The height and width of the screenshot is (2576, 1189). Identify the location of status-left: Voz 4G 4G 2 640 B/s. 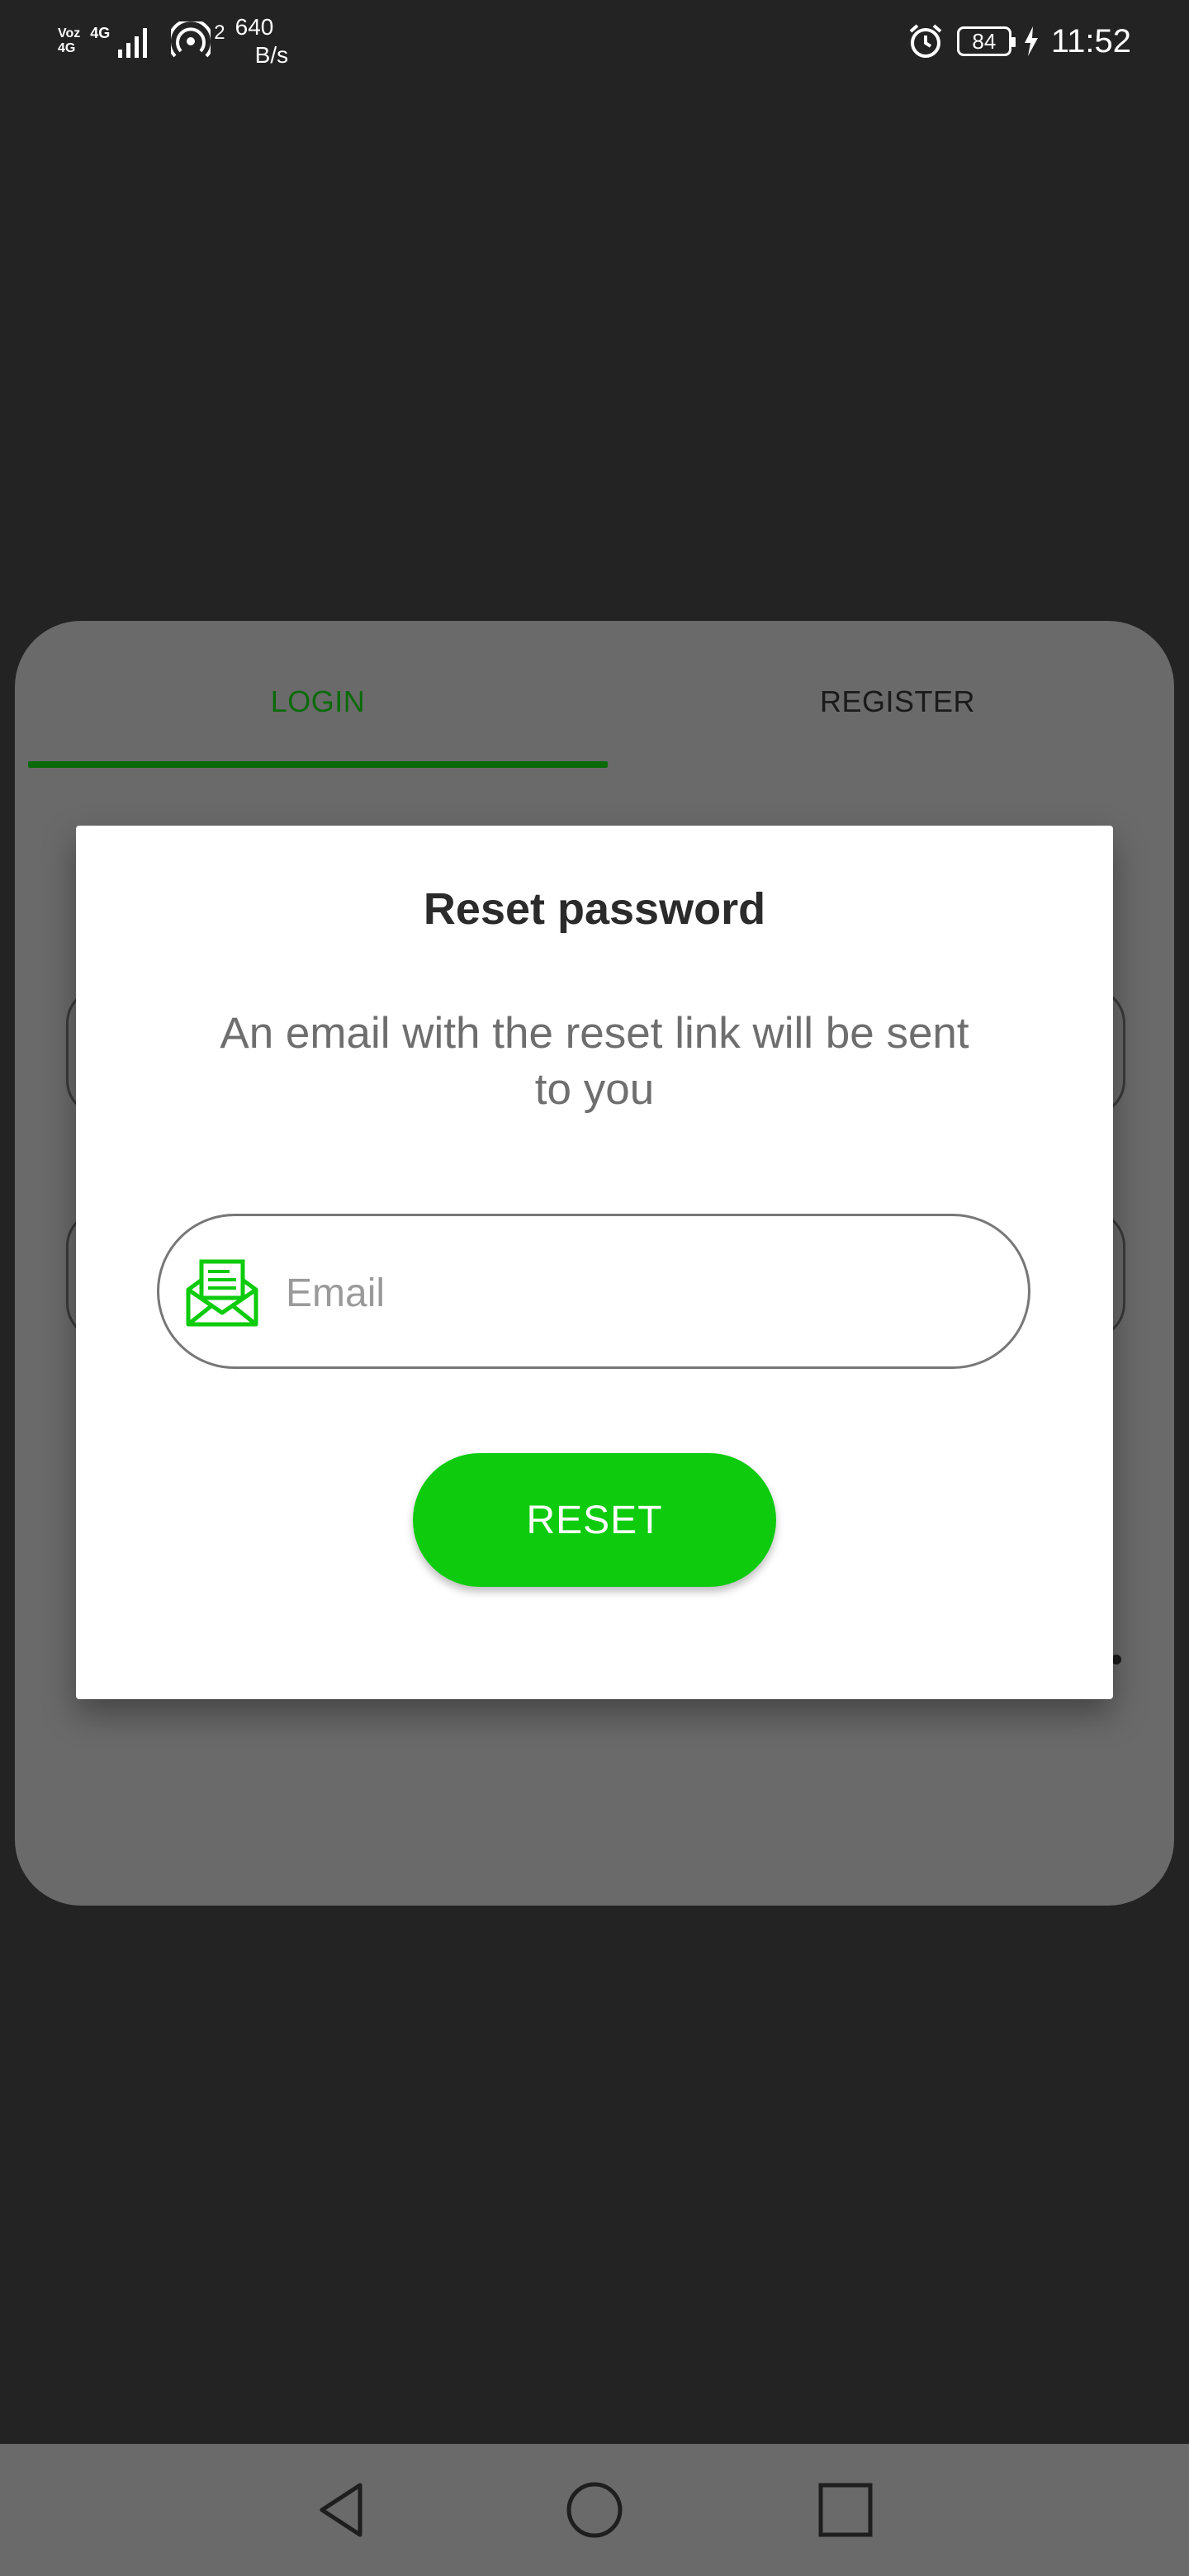
(173, 41).